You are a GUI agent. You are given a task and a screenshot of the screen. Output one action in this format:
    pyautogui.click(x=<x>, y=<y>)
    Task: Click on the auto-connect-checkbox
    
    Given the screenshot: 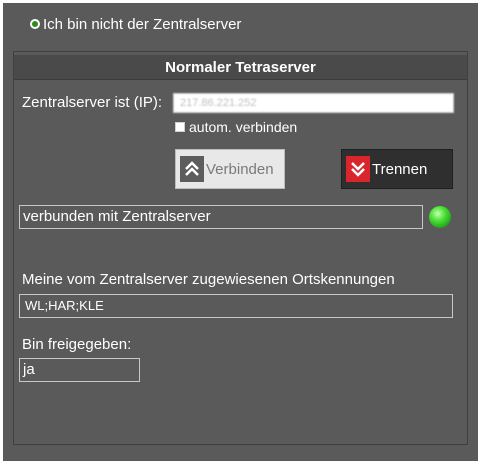 What is the action you would take?
    pyautogui.click(x=180, y=127)
    